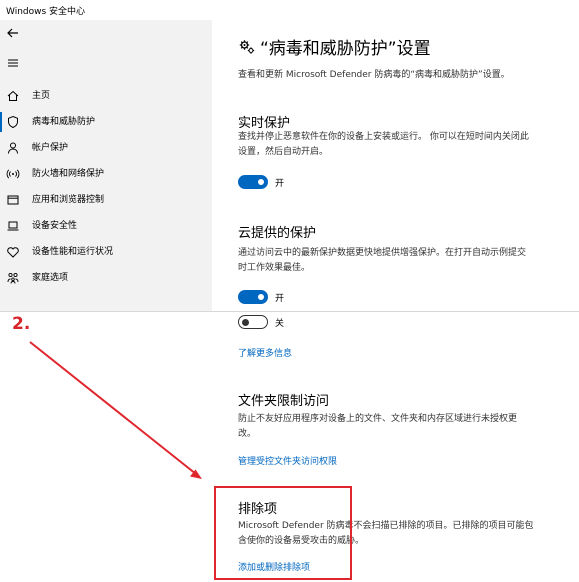 The image size is (579, 582). I want to click on home-icon, so click(13, 95).